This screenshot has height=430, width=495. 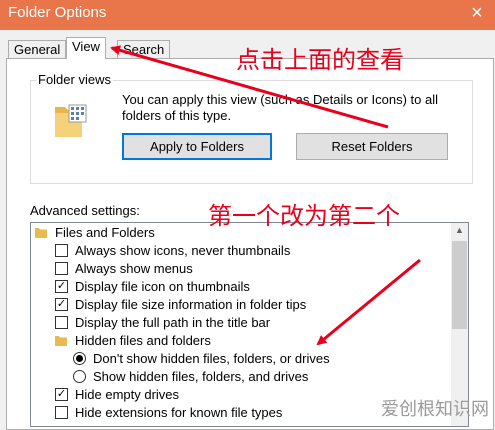 What do you see at coordinates (79, 358) in the screenshot?
I see `radio-selected` at bounding box center [79, 358].